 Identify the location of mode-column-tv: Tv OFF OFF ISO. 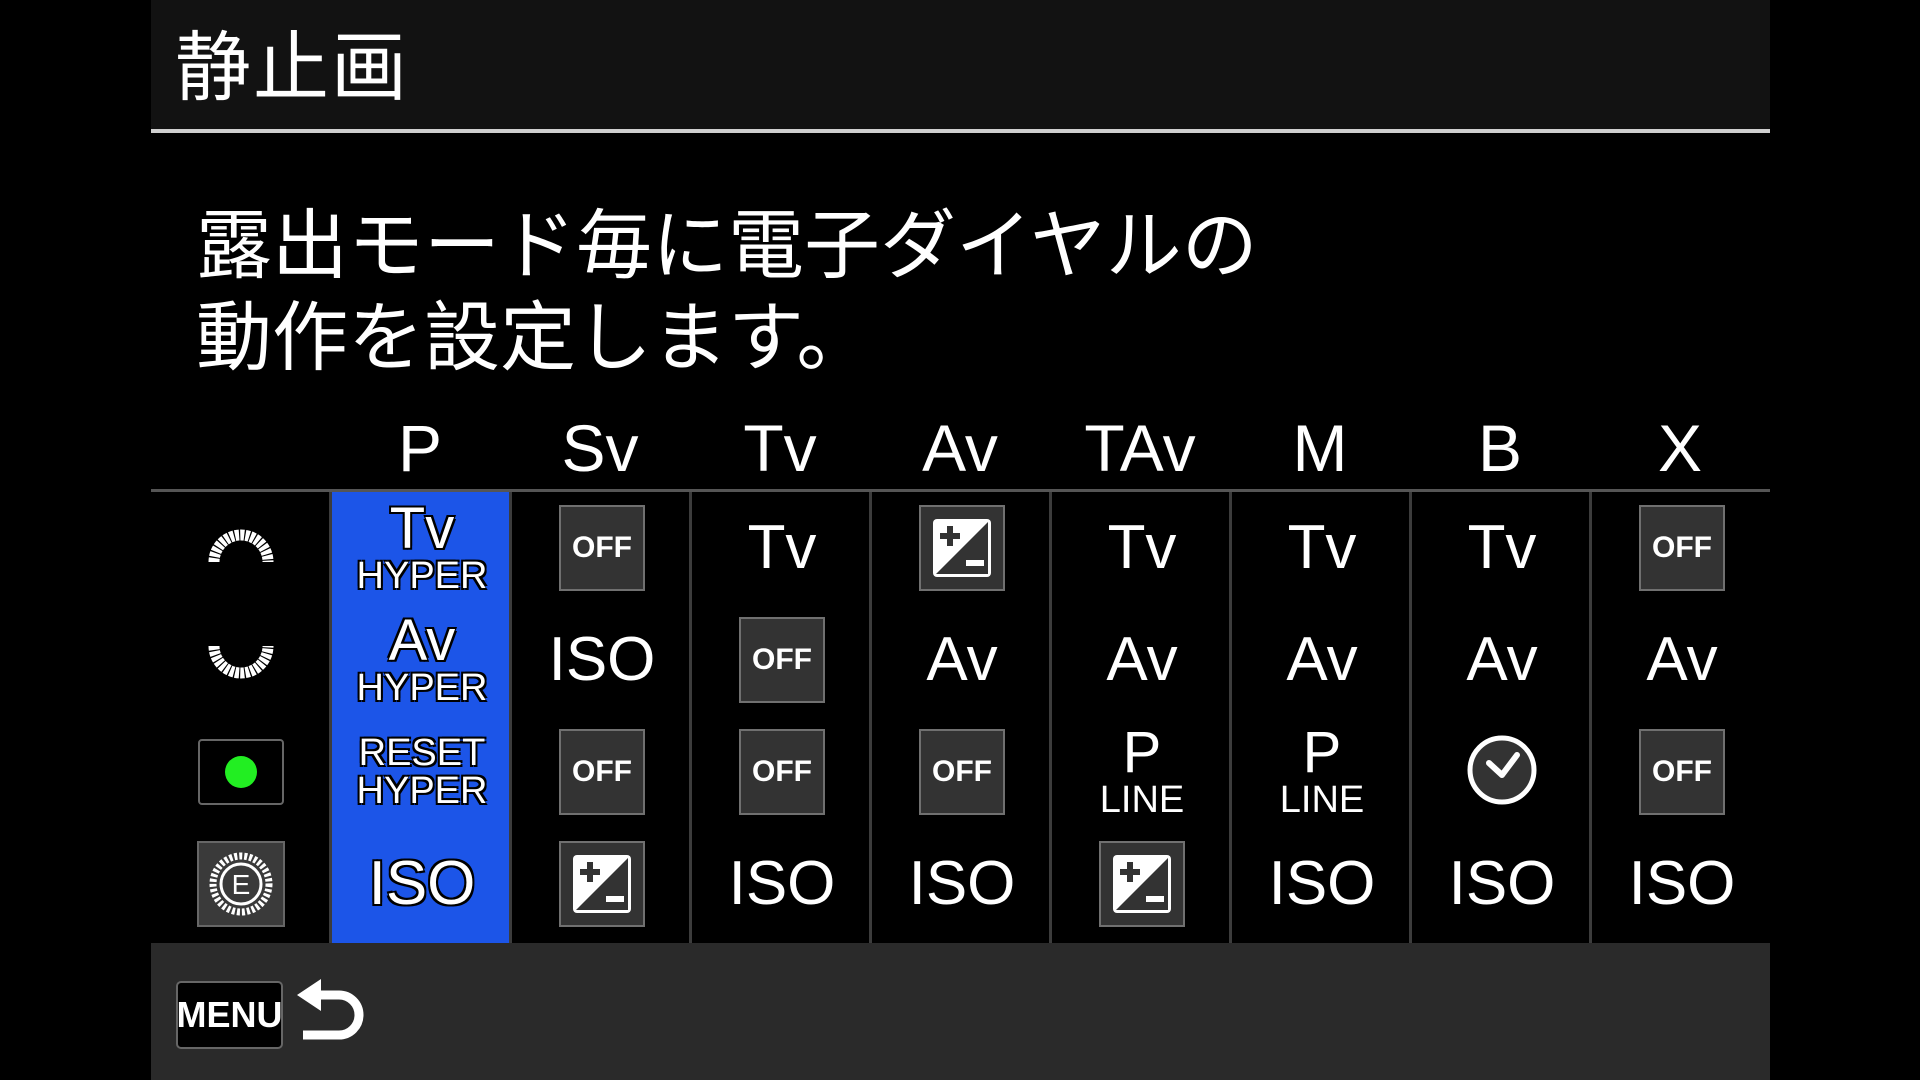
(782, 717).